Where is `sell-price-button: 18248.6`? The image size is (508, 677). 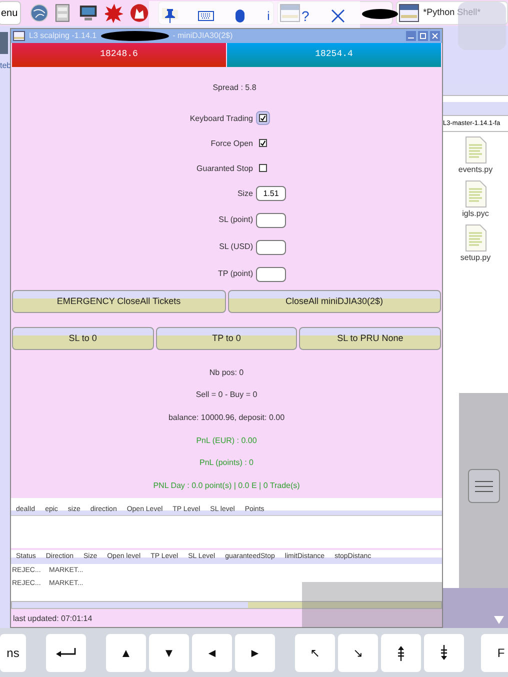
sell-price-button: 18248.6 is located at coordinates (119, 54).